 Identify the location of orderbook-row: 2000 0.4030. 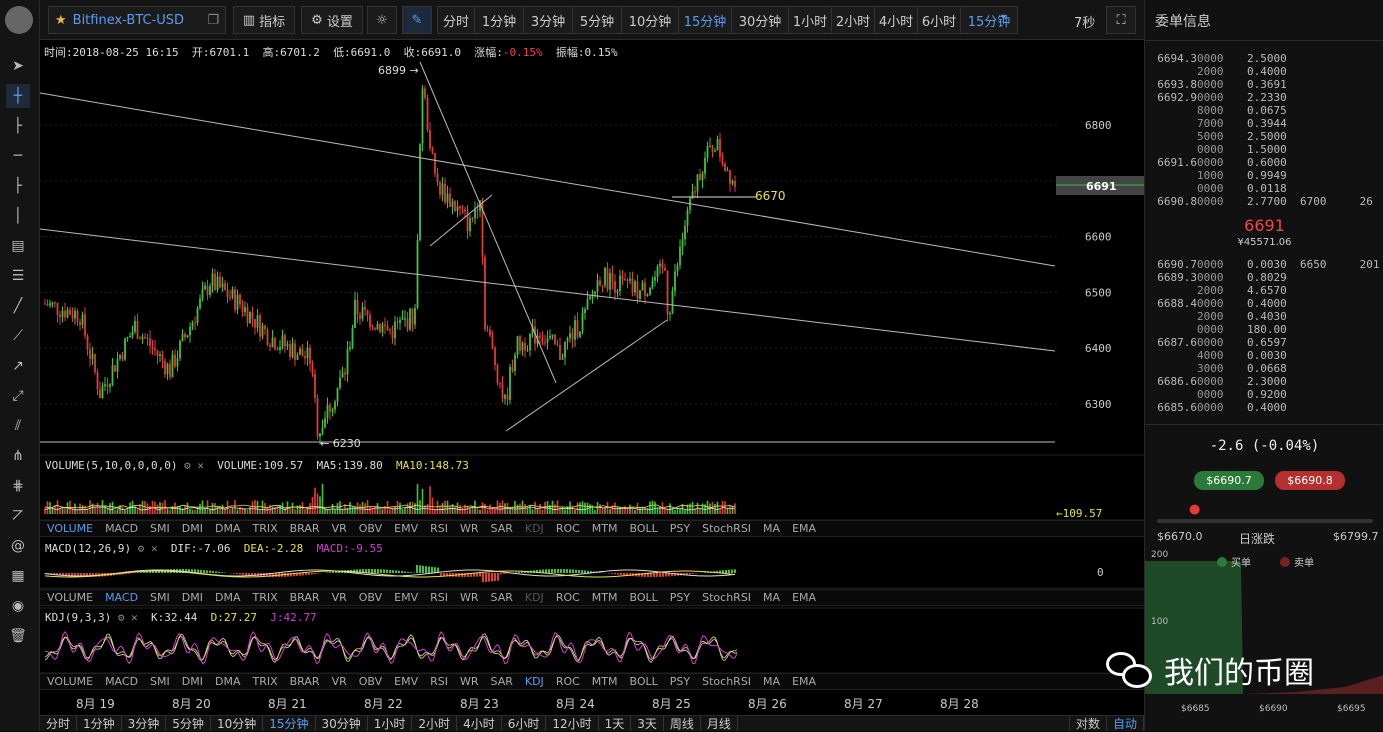
(1221, 316).